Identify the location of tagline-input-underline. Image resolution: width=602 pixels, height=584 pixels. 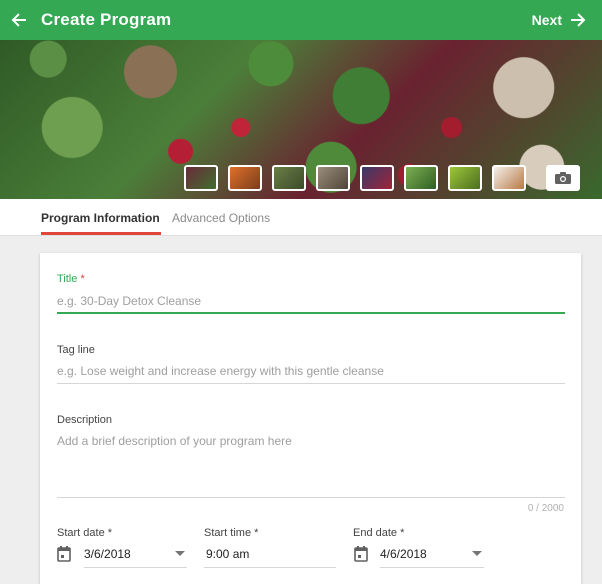
(311, 383).